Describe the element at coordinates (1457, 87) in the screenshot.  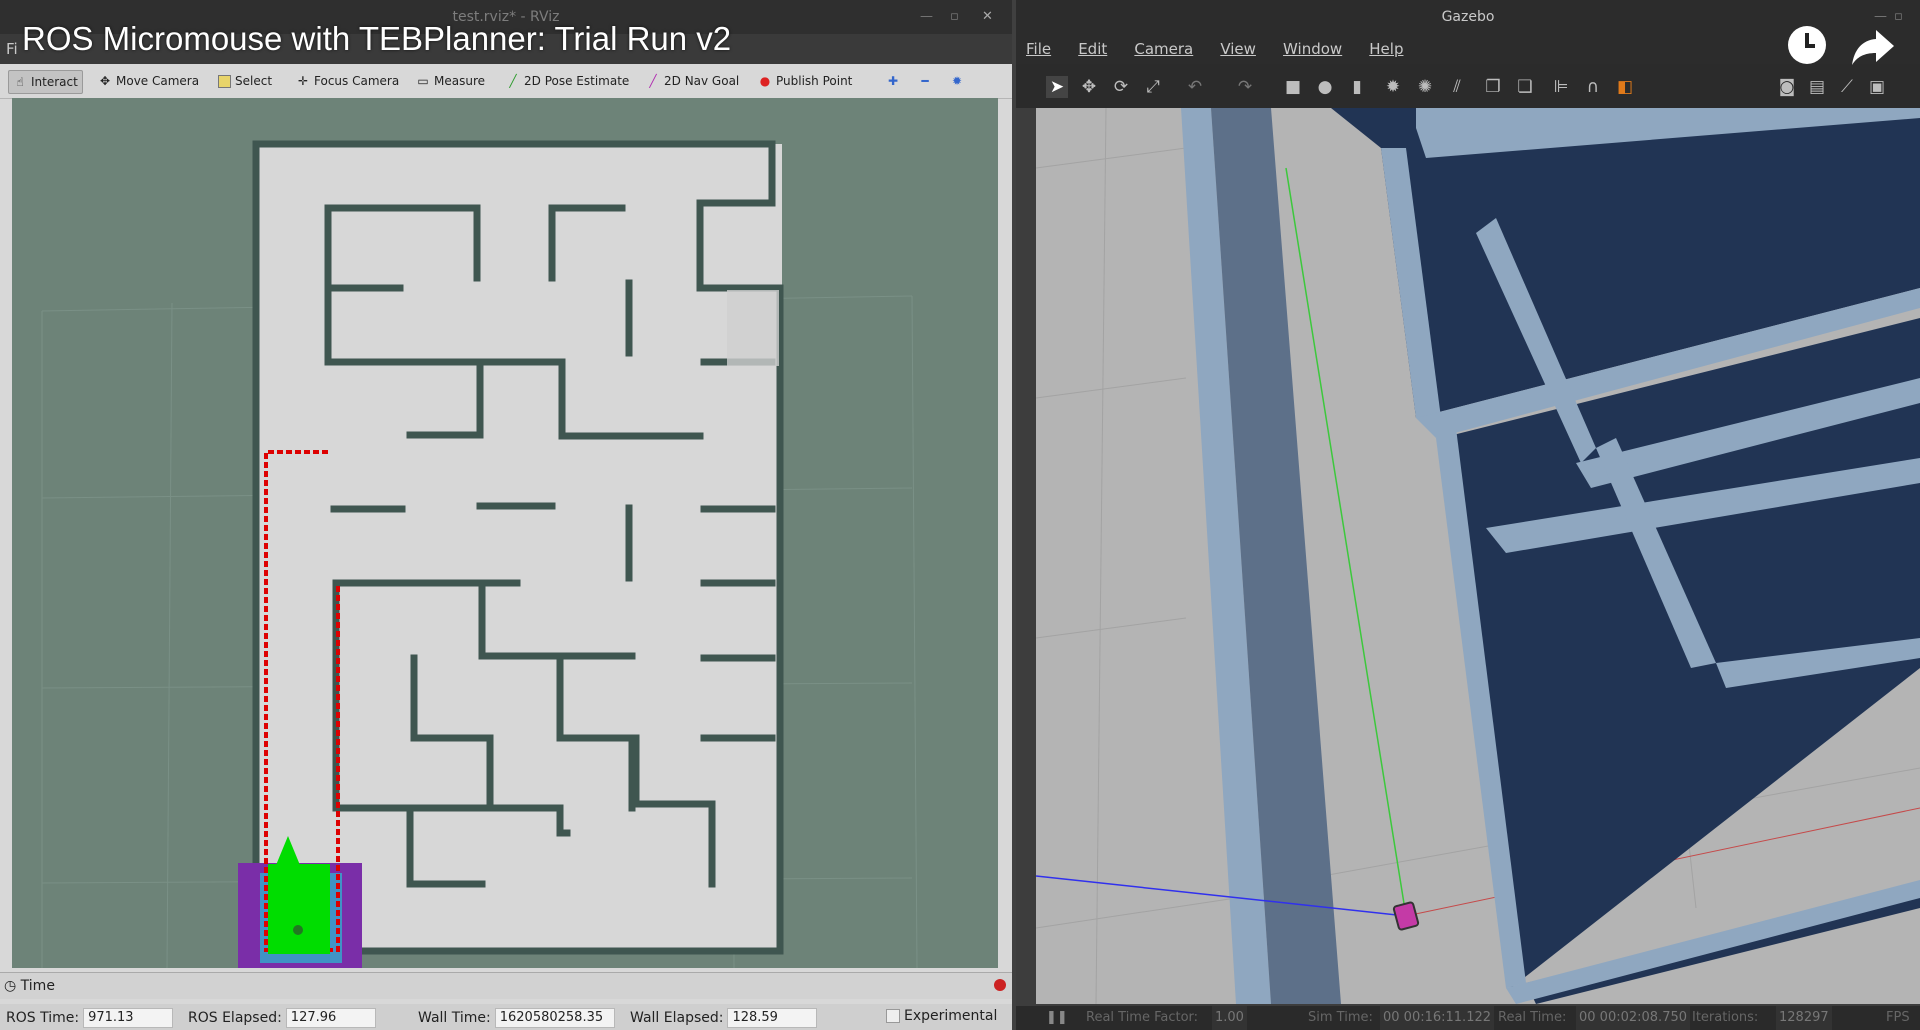
I see `directional-light-icon: ⫽` at that location.